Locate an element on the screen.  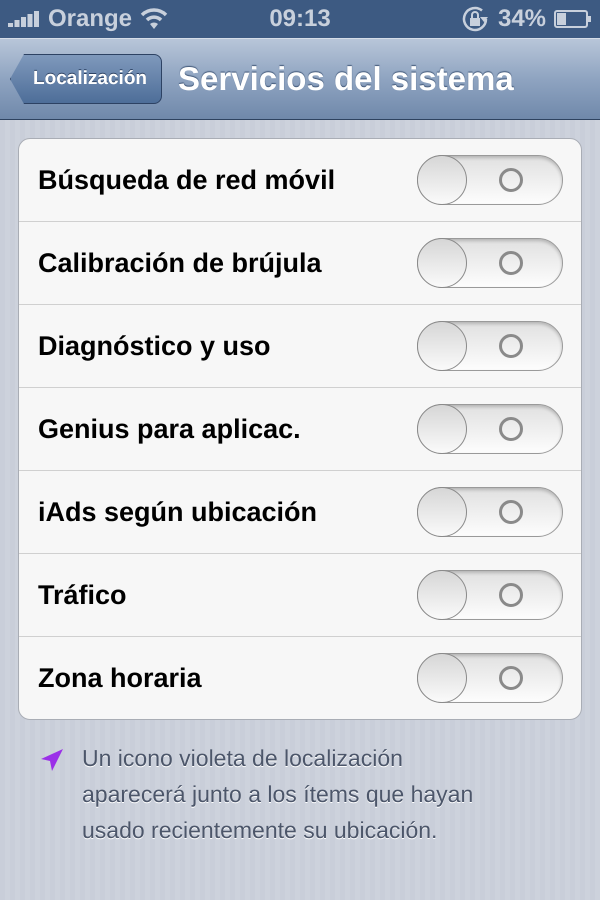
setting-label: Zona horaria is located at coordinates (120, 678).